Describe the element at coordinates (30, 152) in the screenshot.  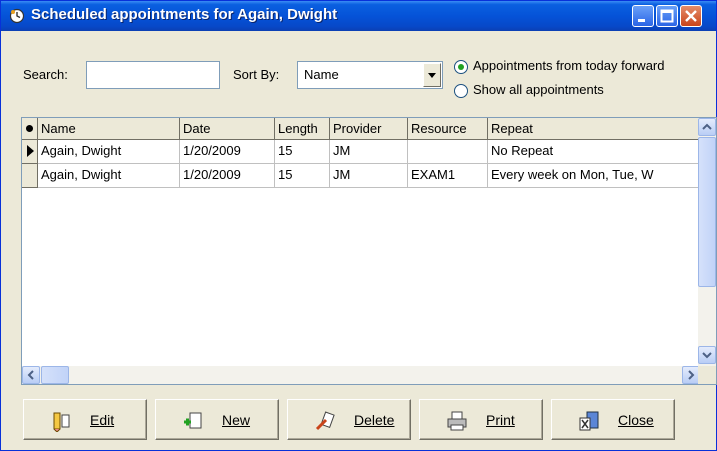
I see `current-row-indicator-icon` at that location.